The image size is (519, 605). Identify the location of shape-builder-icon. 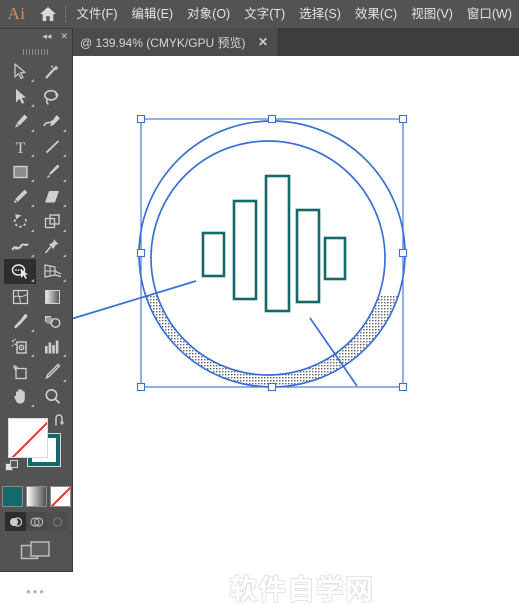
(19, 271).